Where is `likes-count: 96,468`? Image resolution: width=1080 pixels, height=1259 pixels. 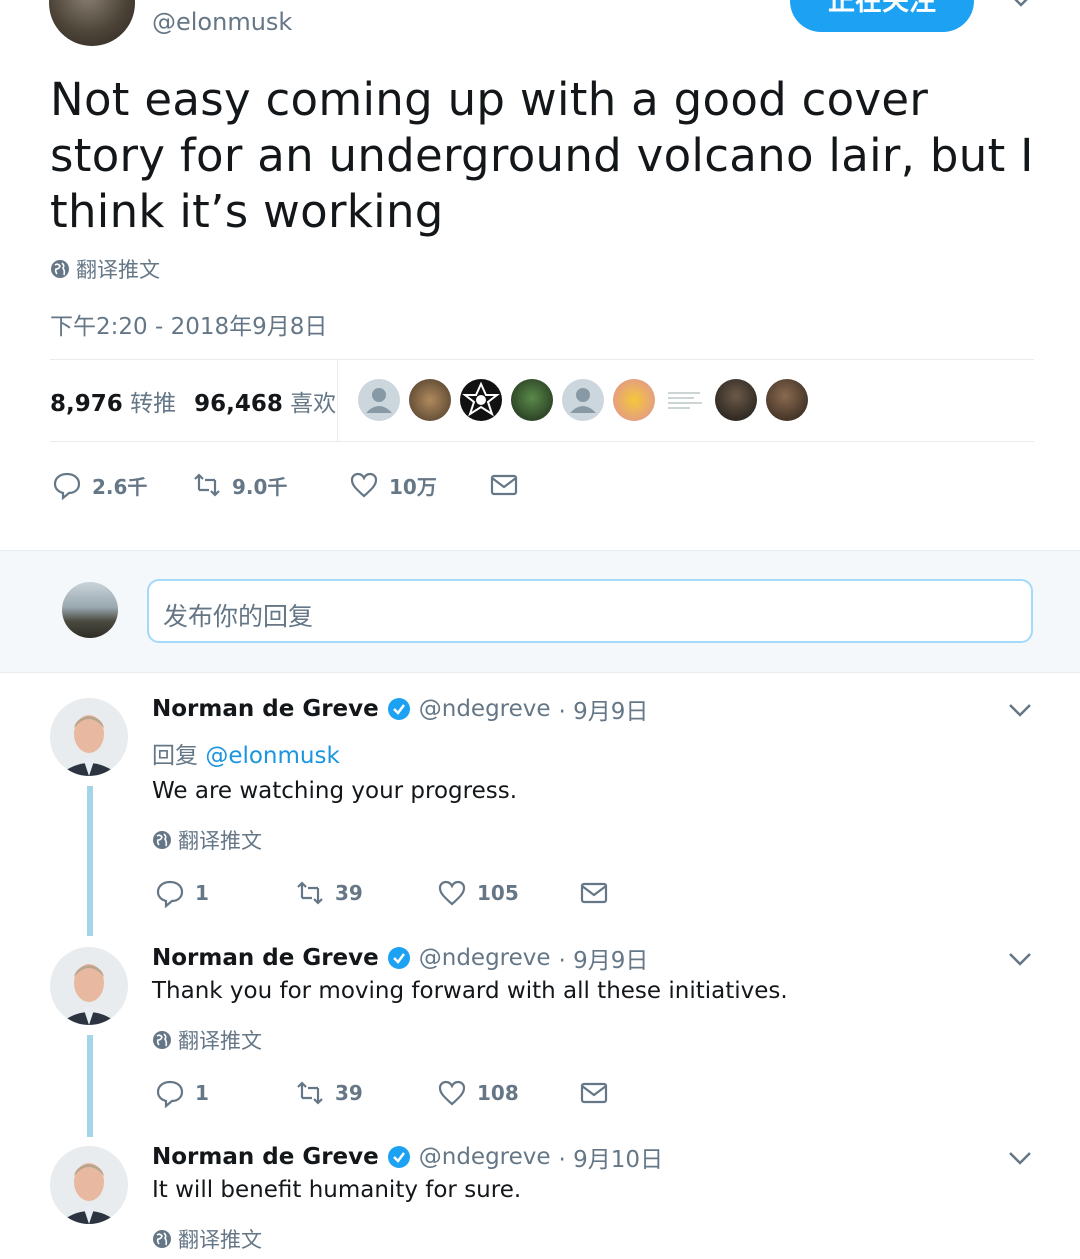
likes-count: 96,468 is located at coordinates (238, 404).